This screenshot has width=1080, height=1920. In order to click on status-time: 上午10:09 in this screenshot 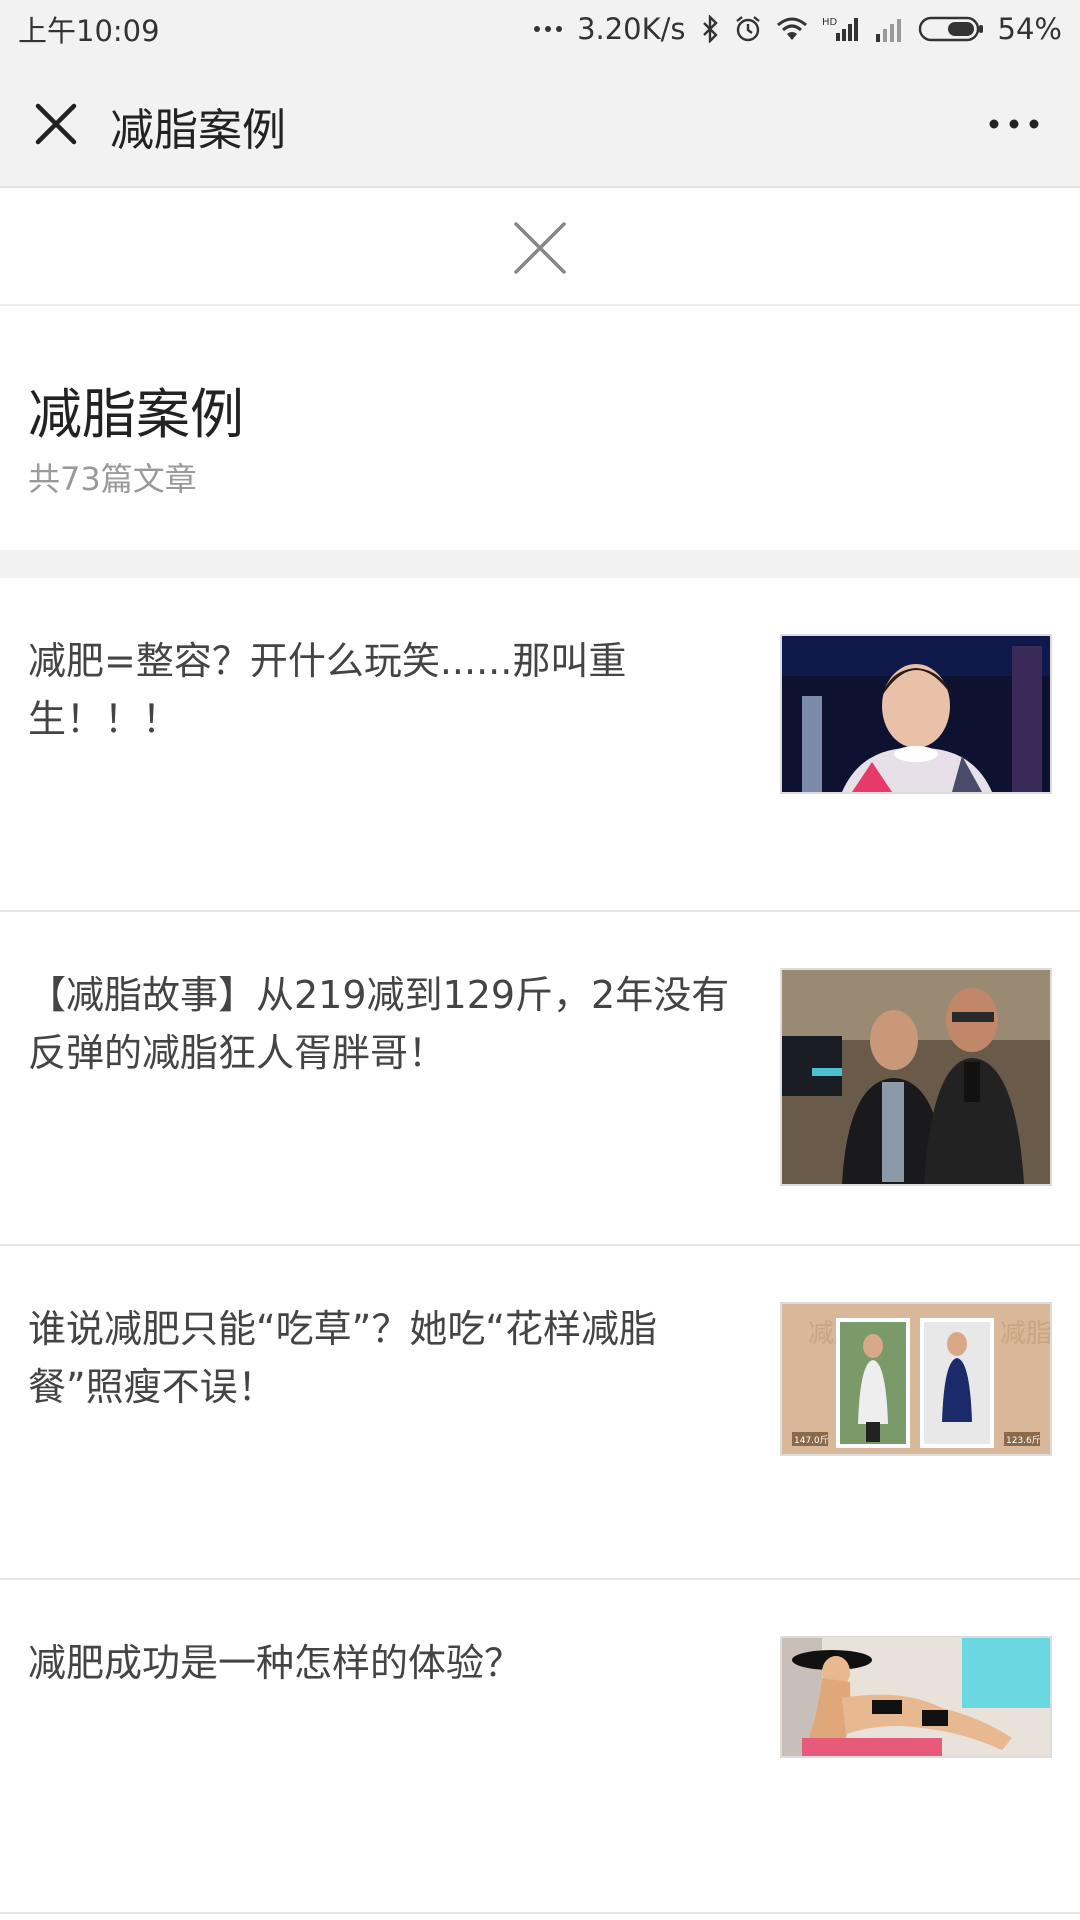, I will do `click(89, 31)`.